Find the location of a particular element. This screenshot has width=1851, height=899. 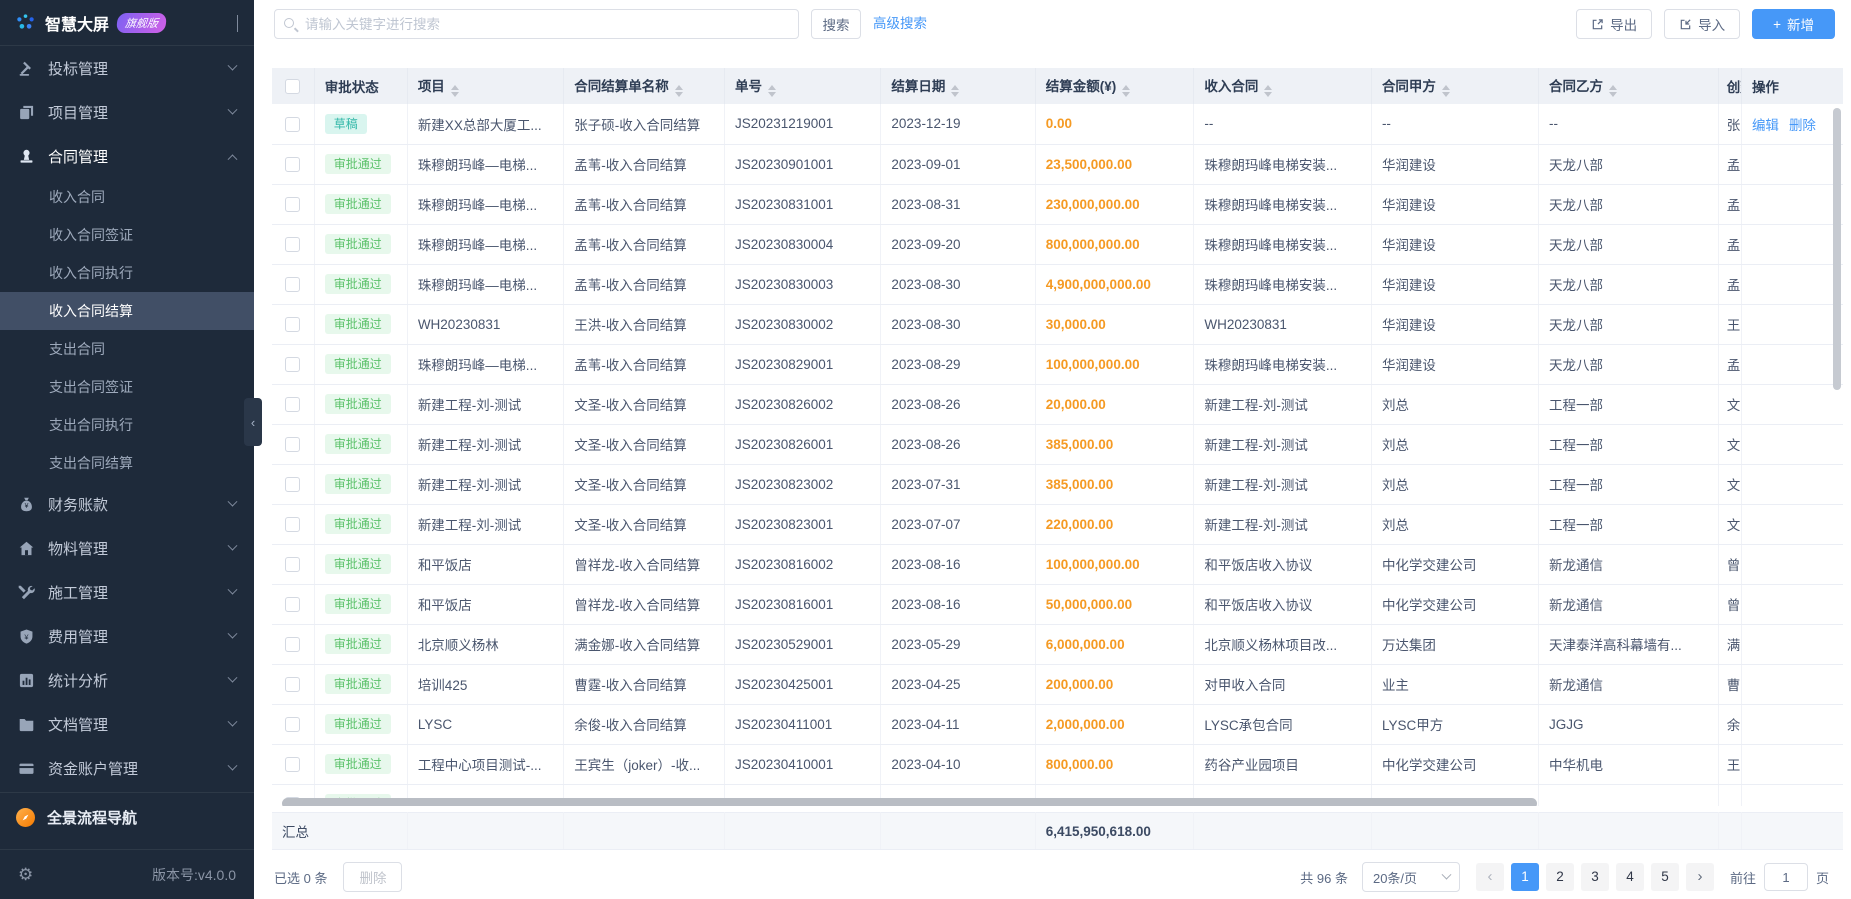

column-header-date: 结算日期 is located at coordinates (958, 86).